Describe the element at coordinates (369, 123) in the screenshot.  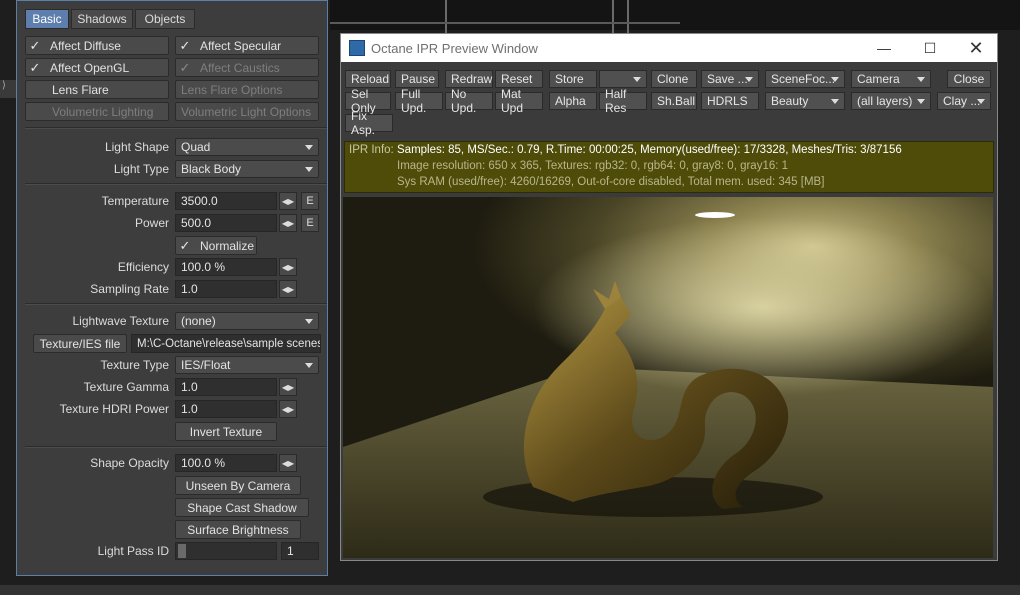
I see `fix-aspect-button: Fix Asp.` at that location.